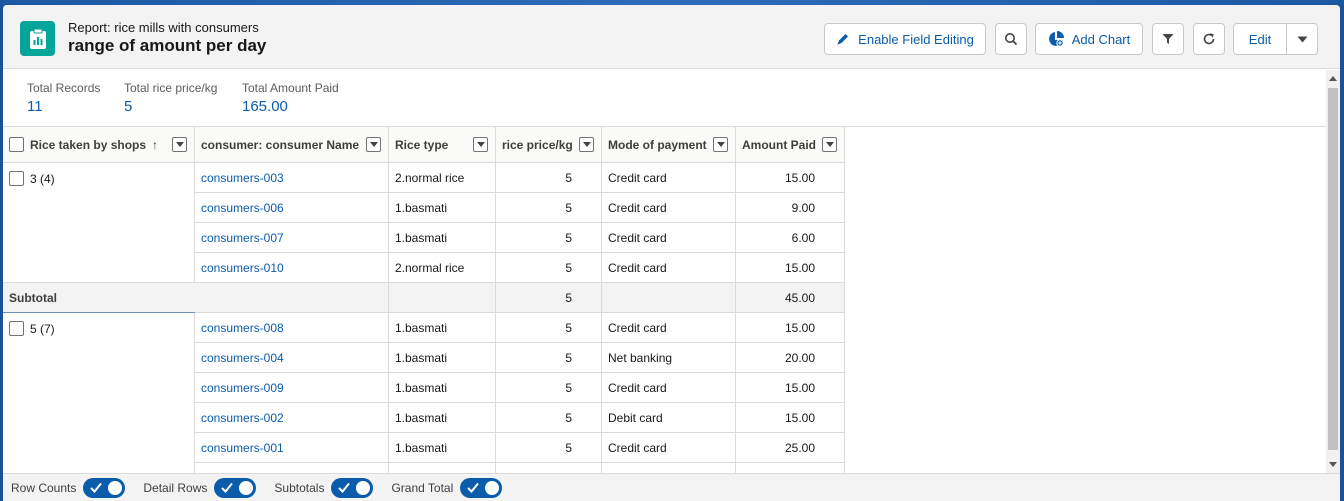 This screenshot has width=1344, height=501. What do you see at coordinates (44, 487) in the screenshot?
I see `toggle-label: Row Counts` at bounding box center [44, 487].